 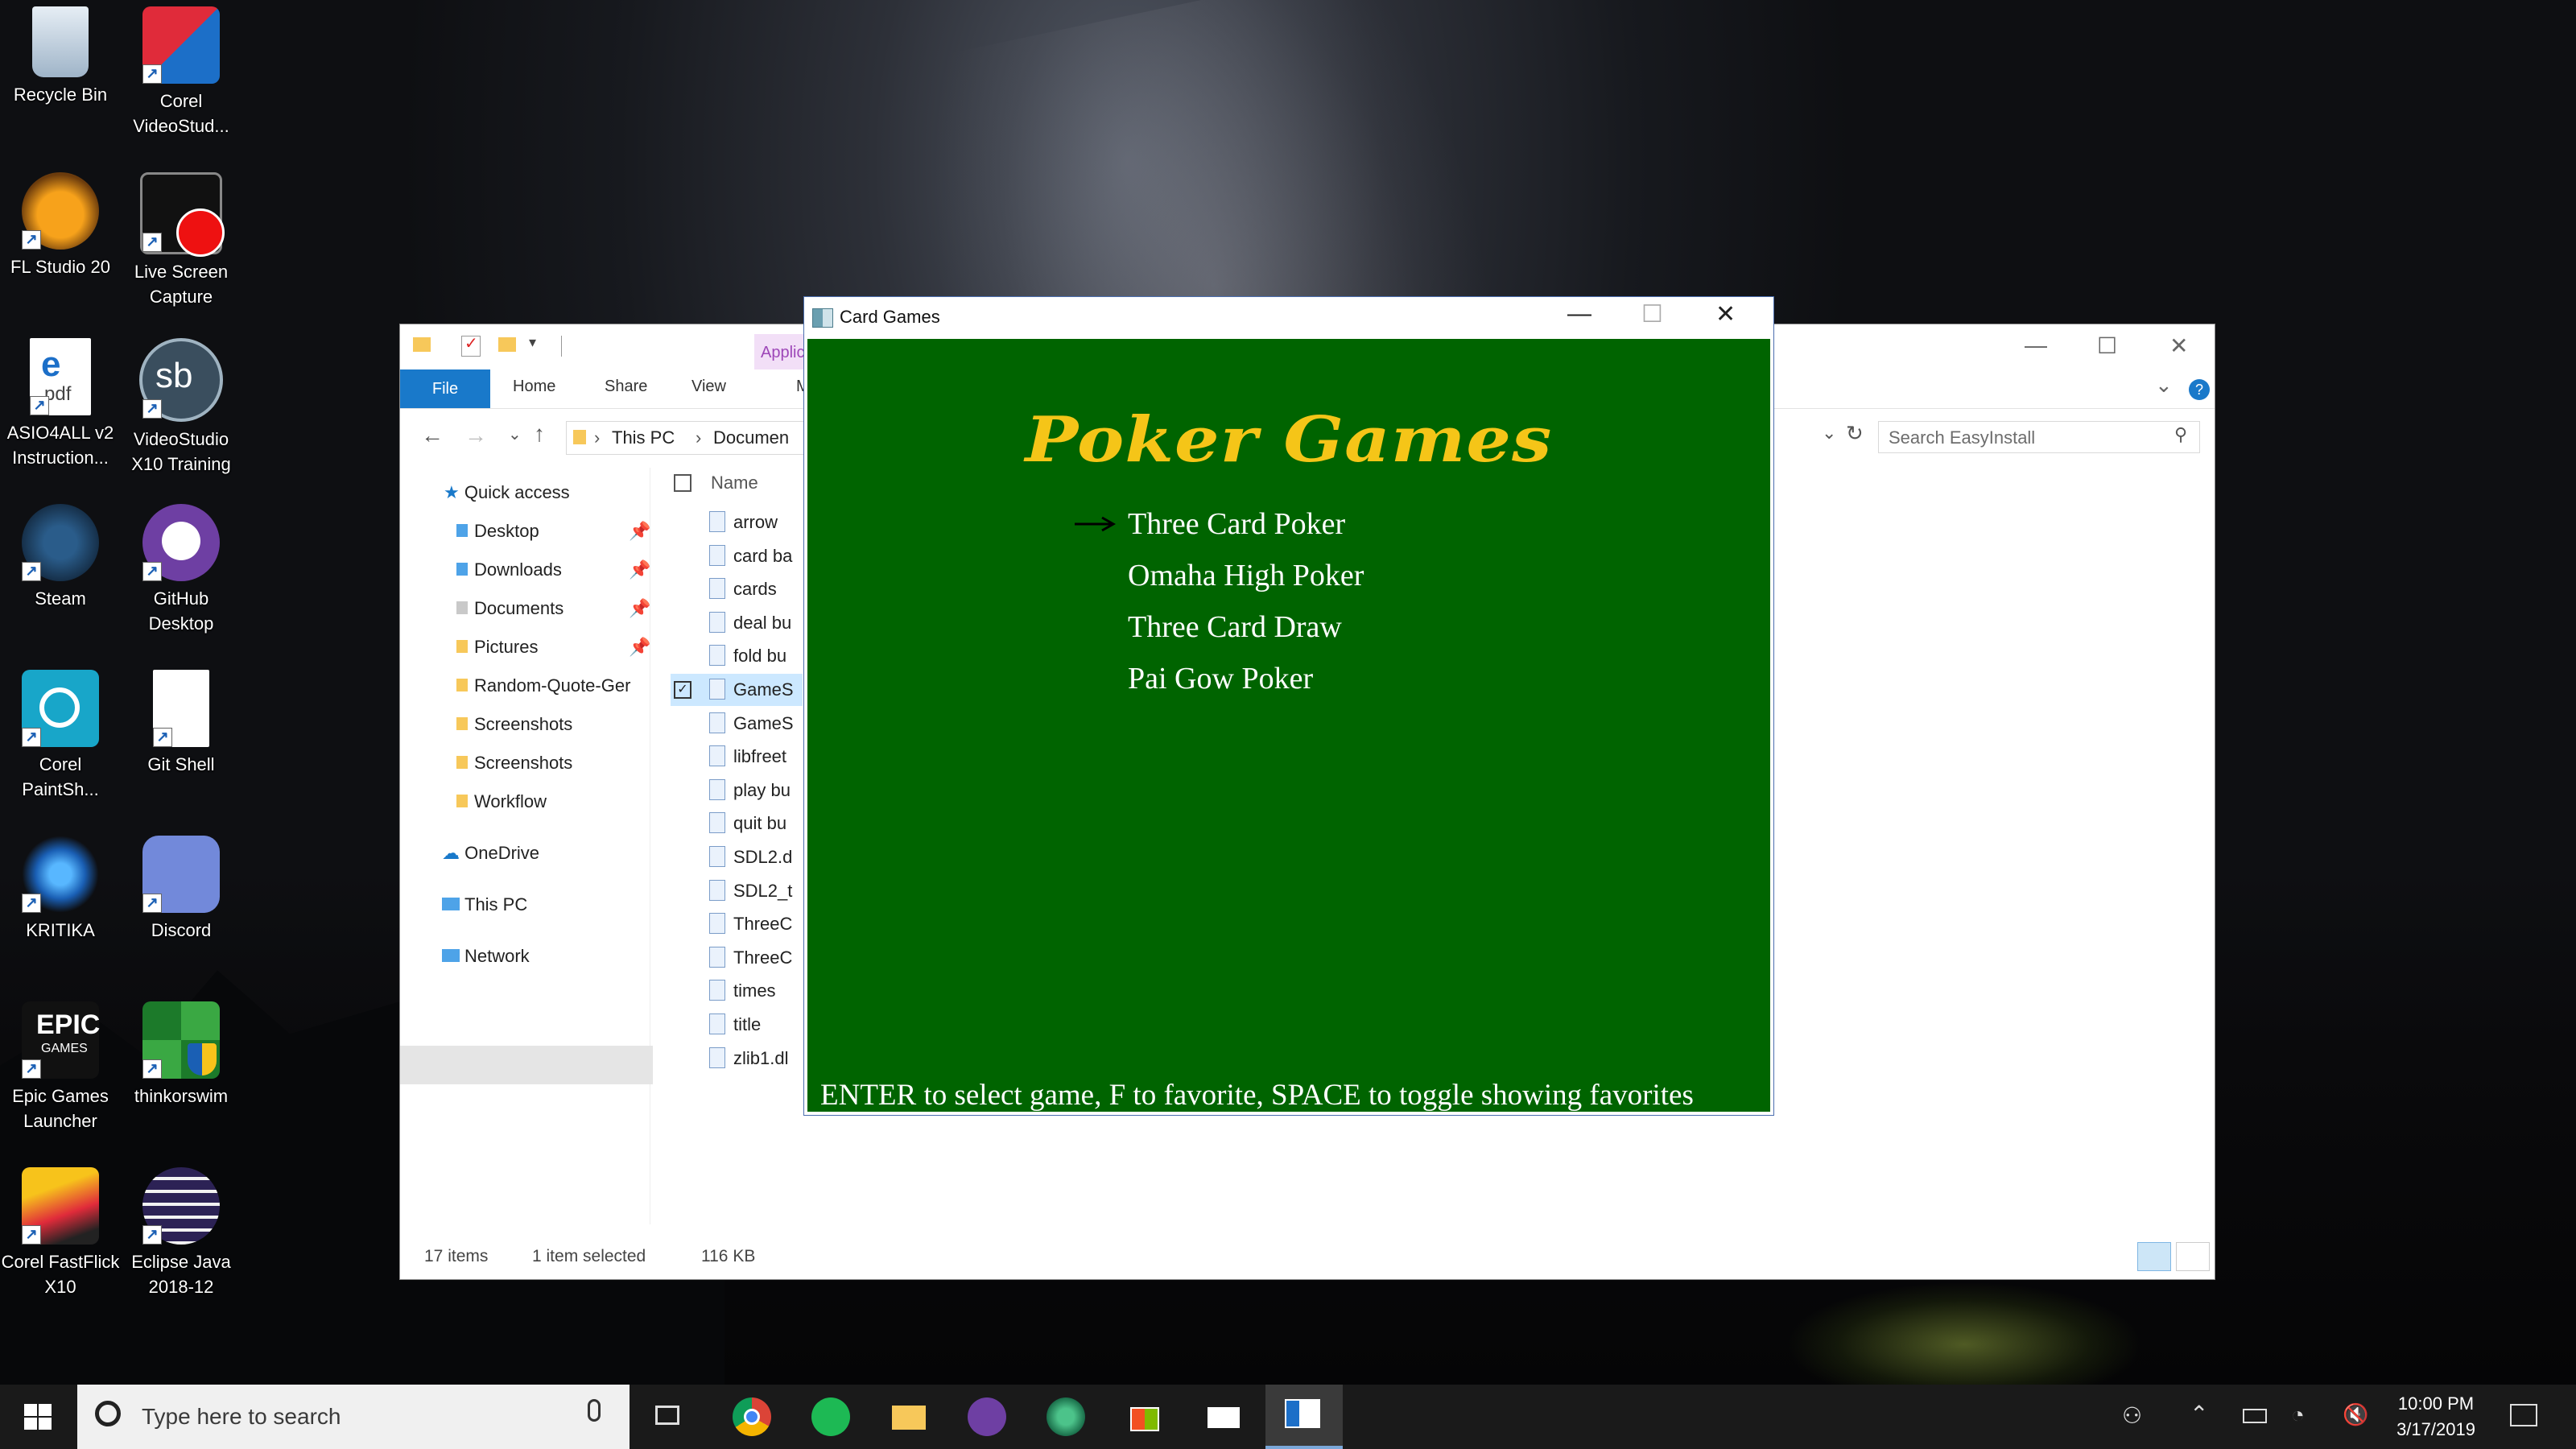 I want to click on nav-this-pc: This PC, so click(x=484, y=904).